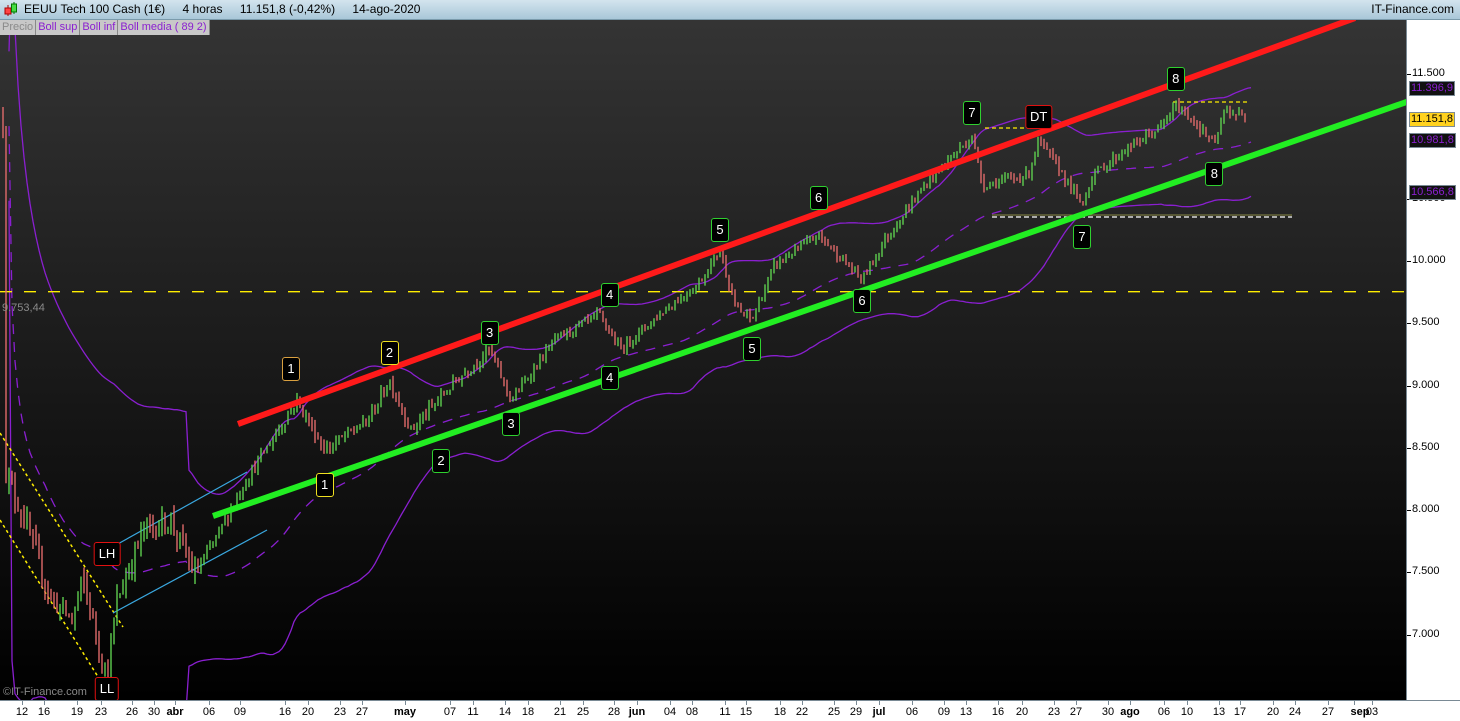 The height and width of the screenshot is (721, 1460). What do you see at coordinates (692, 712) in the screenshot?
I see `x-tick-label: 08` at bounding box center [692, 712].